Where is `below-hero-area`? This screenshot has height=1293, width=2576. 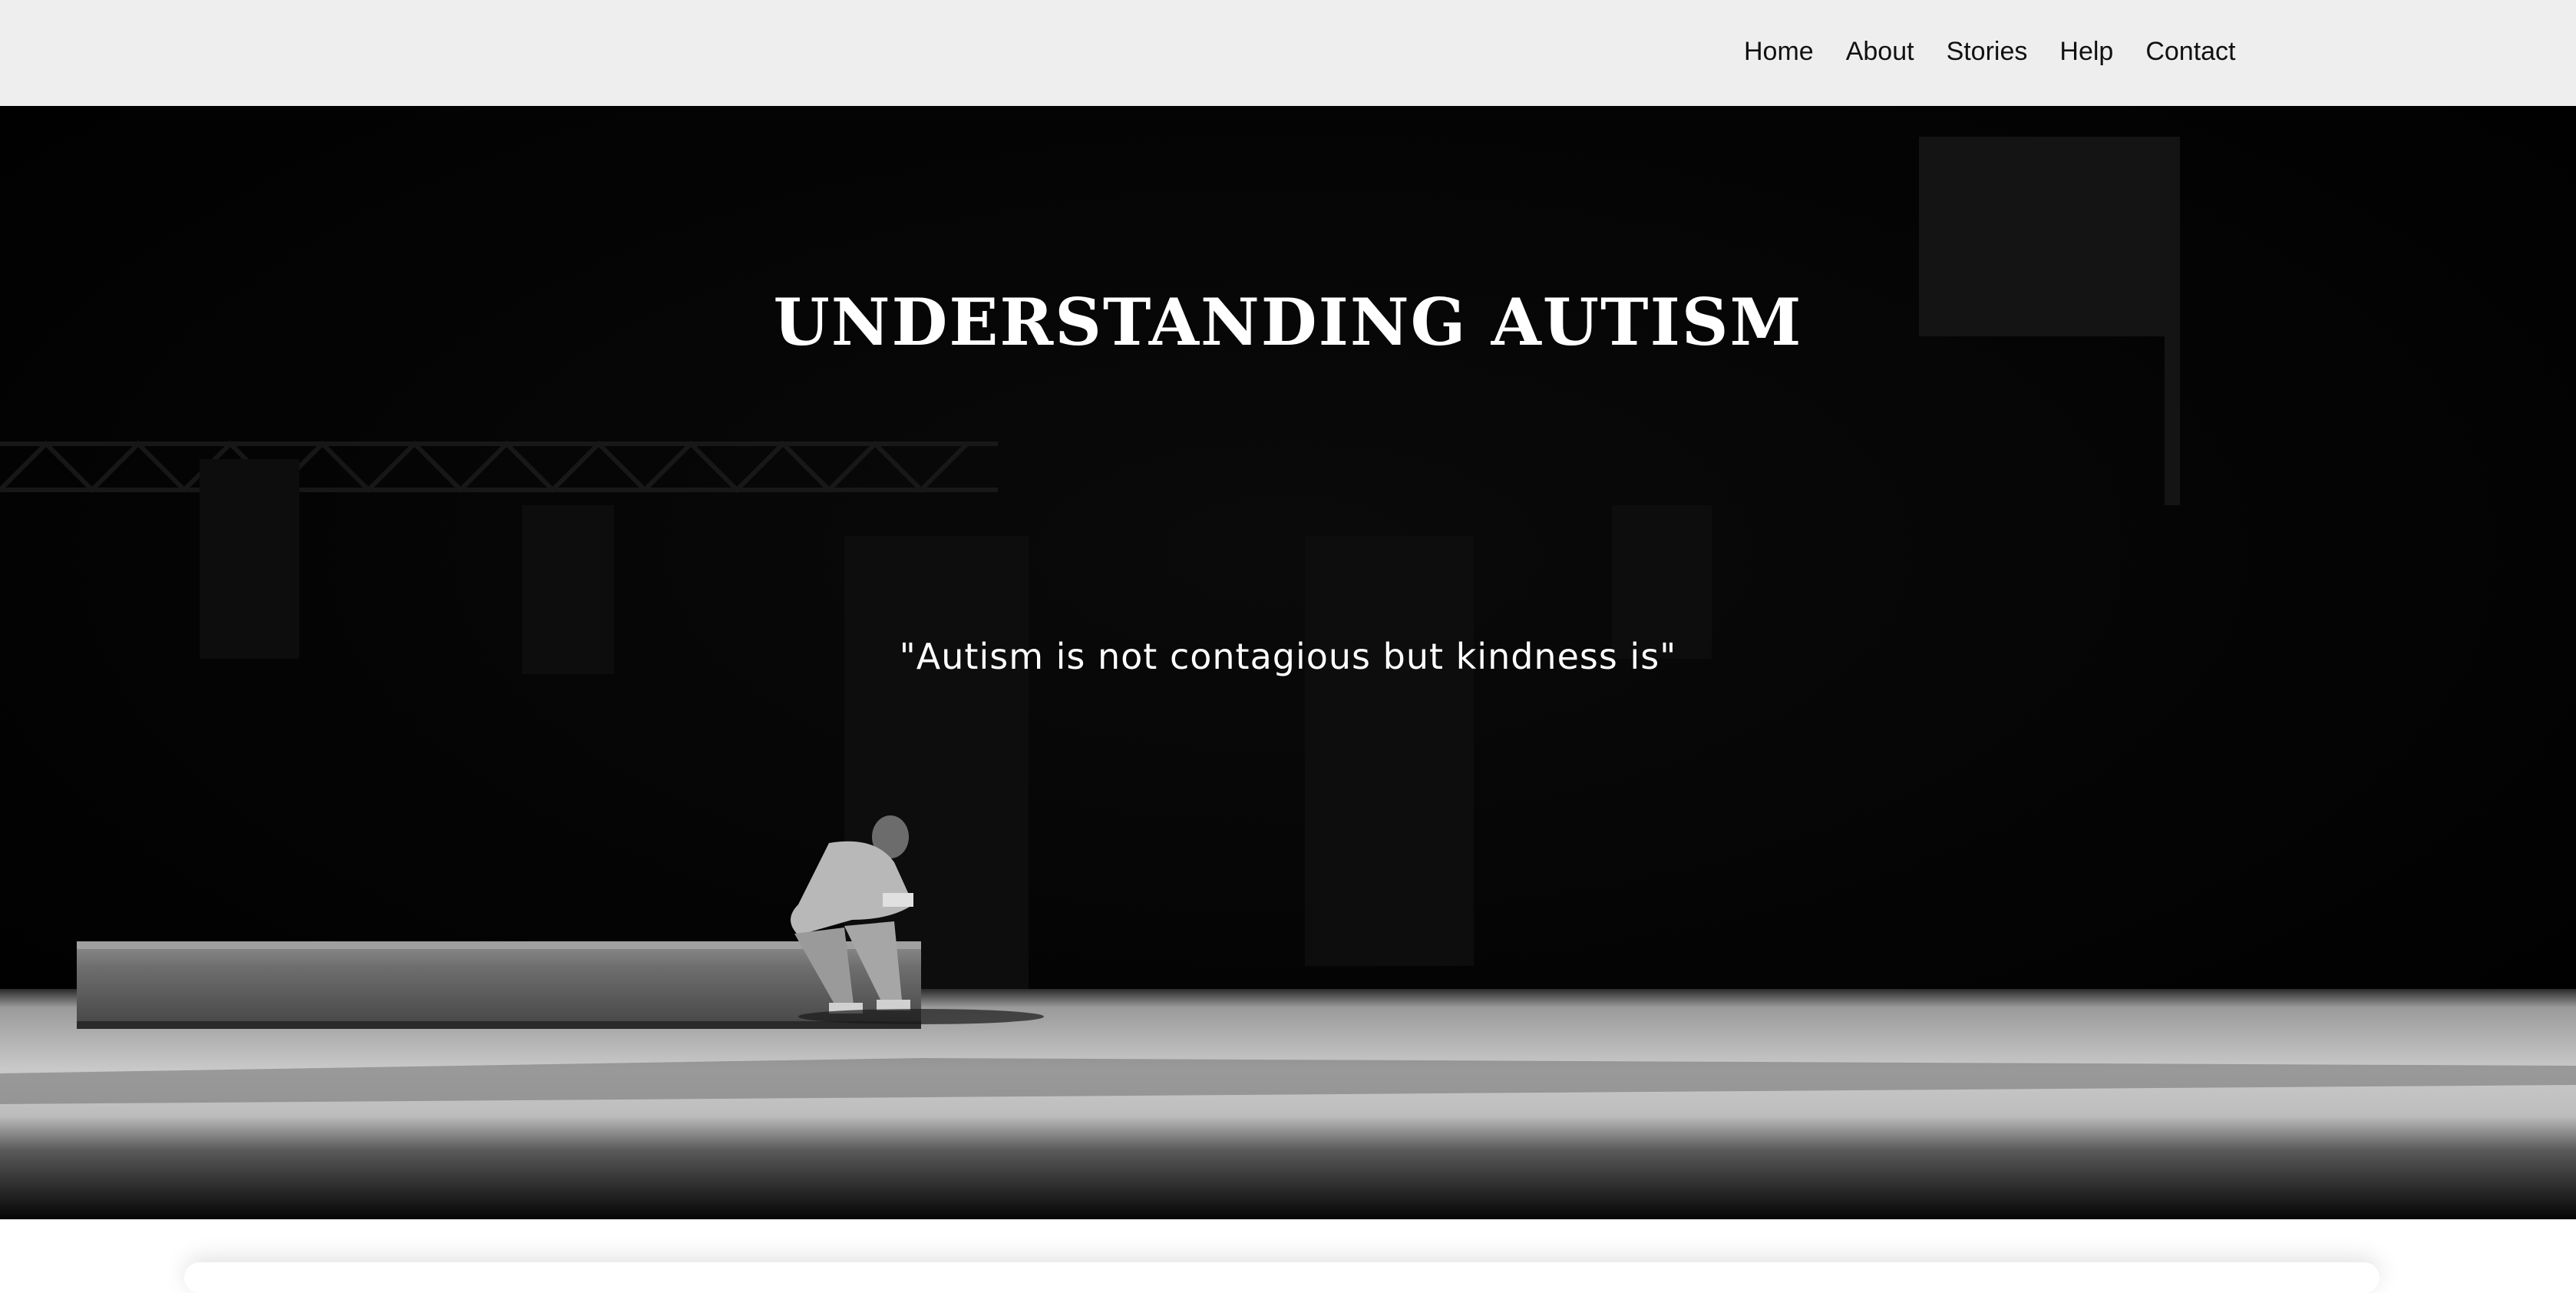
below-hero-area is located at coordinates (1288, 1256).